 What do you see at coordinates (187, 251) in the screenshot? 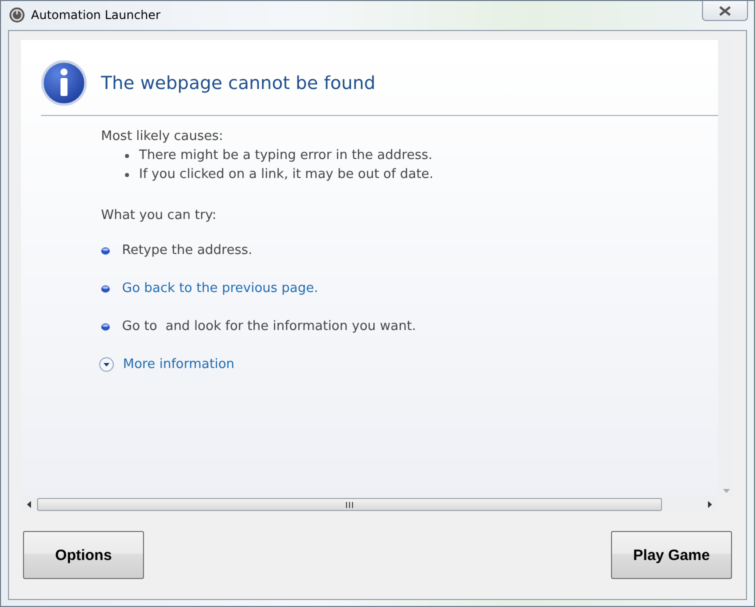
I see `suggestion-text: Retype the address.` at bounding box center [187, 251].